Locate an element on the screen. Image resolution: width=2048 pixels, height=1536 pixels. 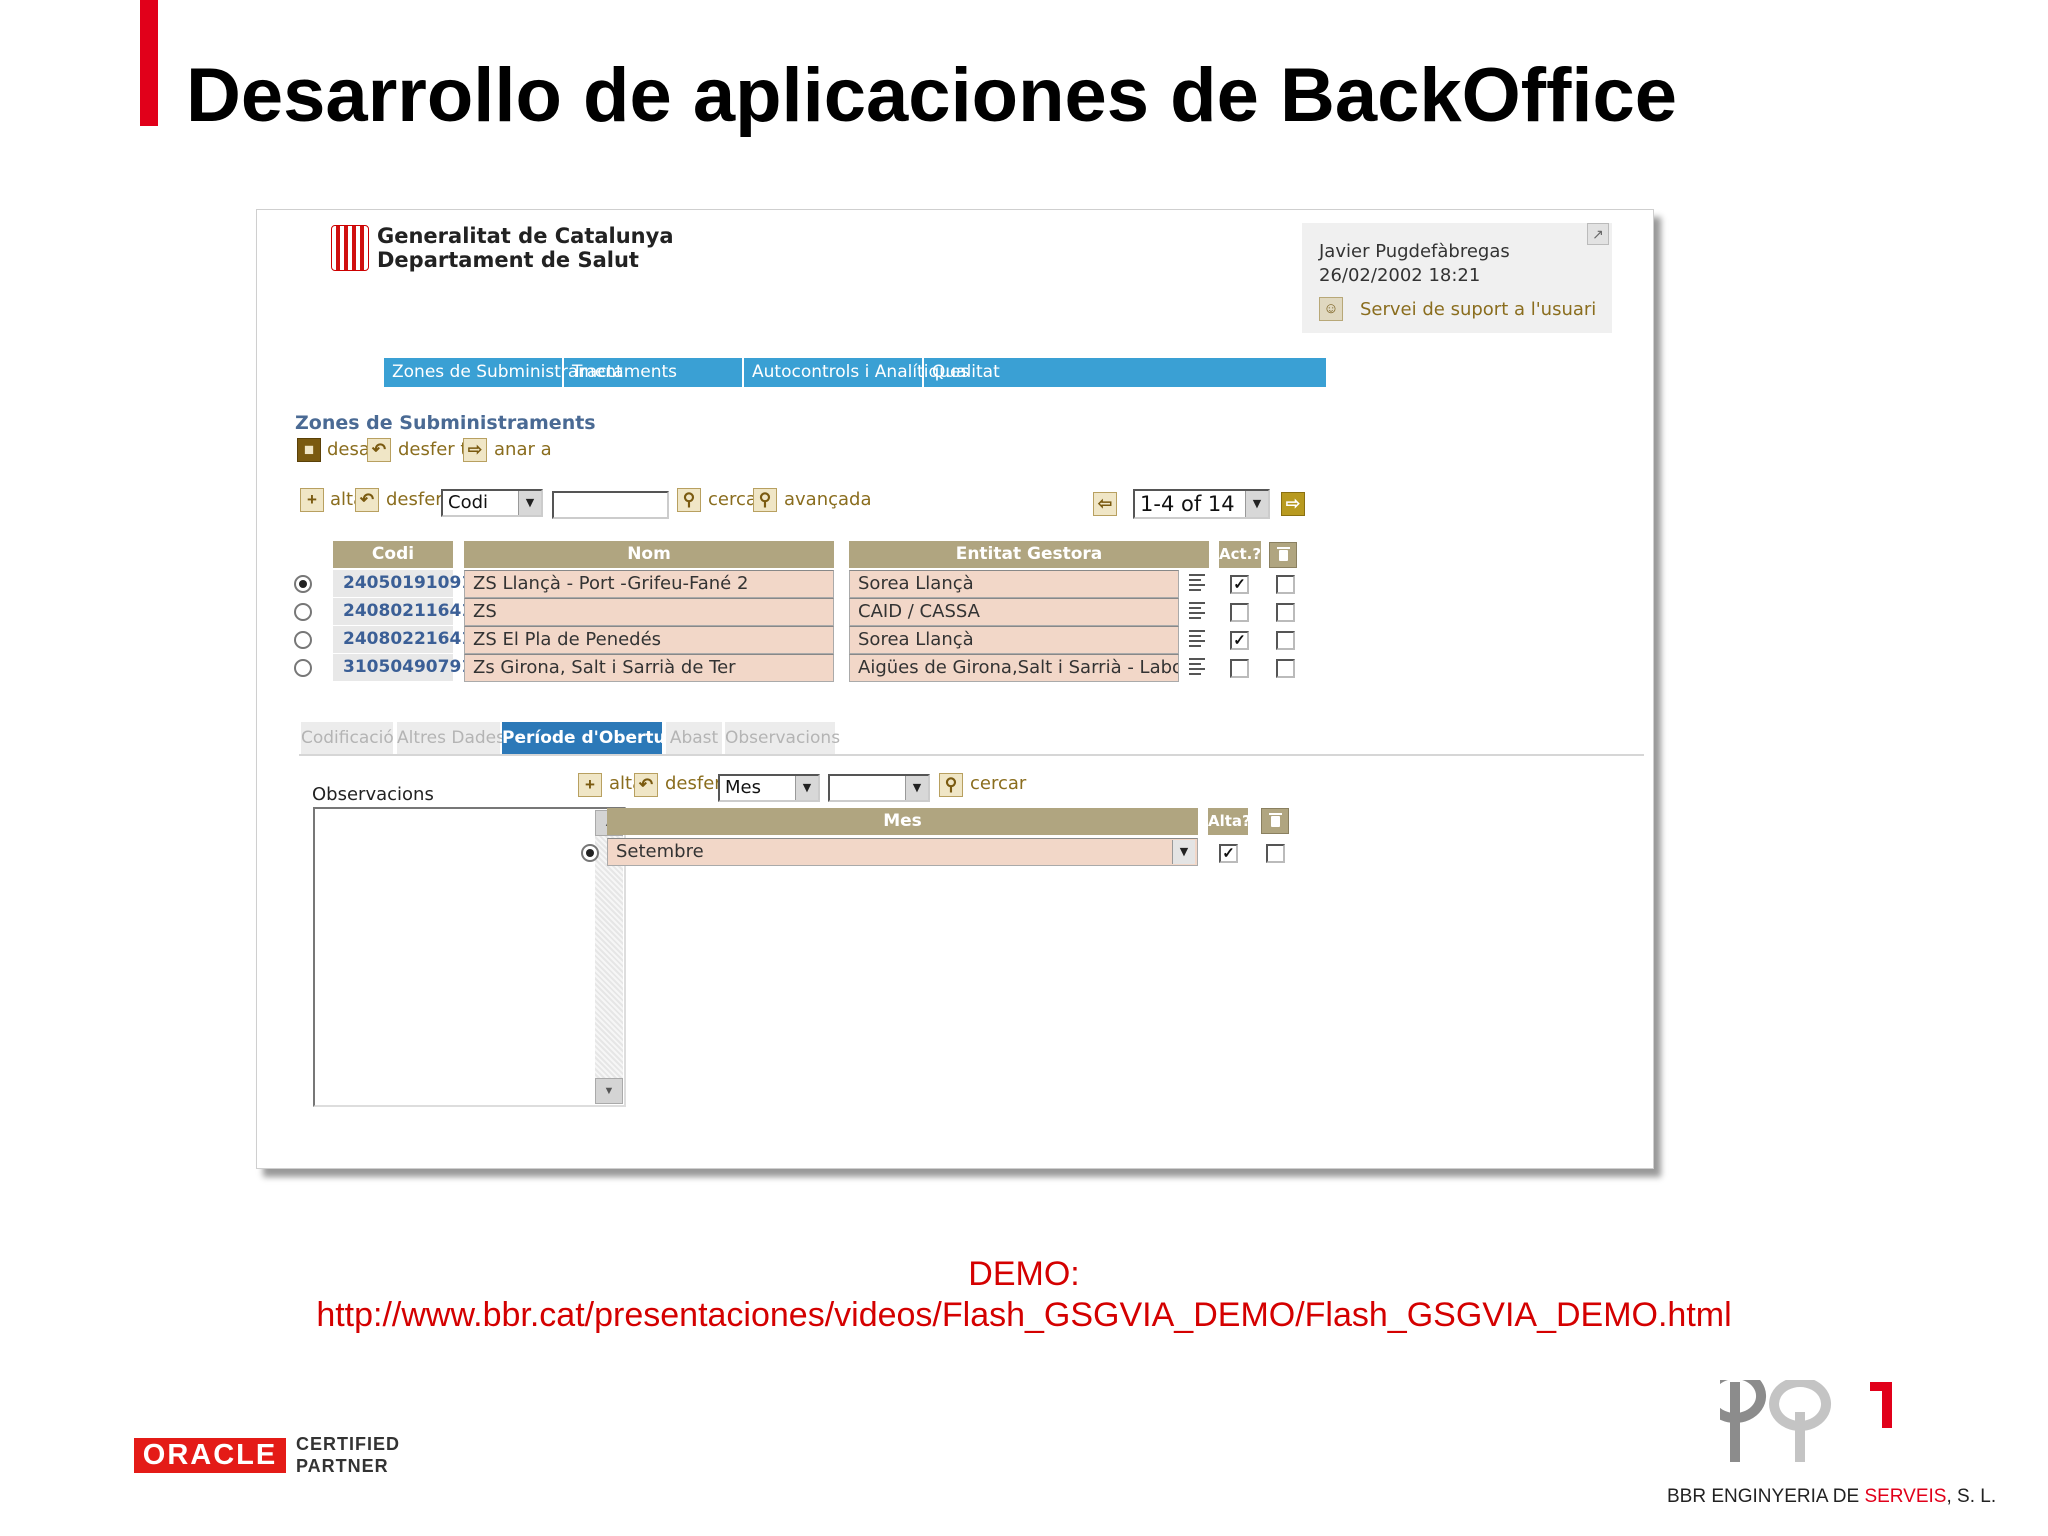
sub-undo-button: desfer is located at coordinates (693, 783).